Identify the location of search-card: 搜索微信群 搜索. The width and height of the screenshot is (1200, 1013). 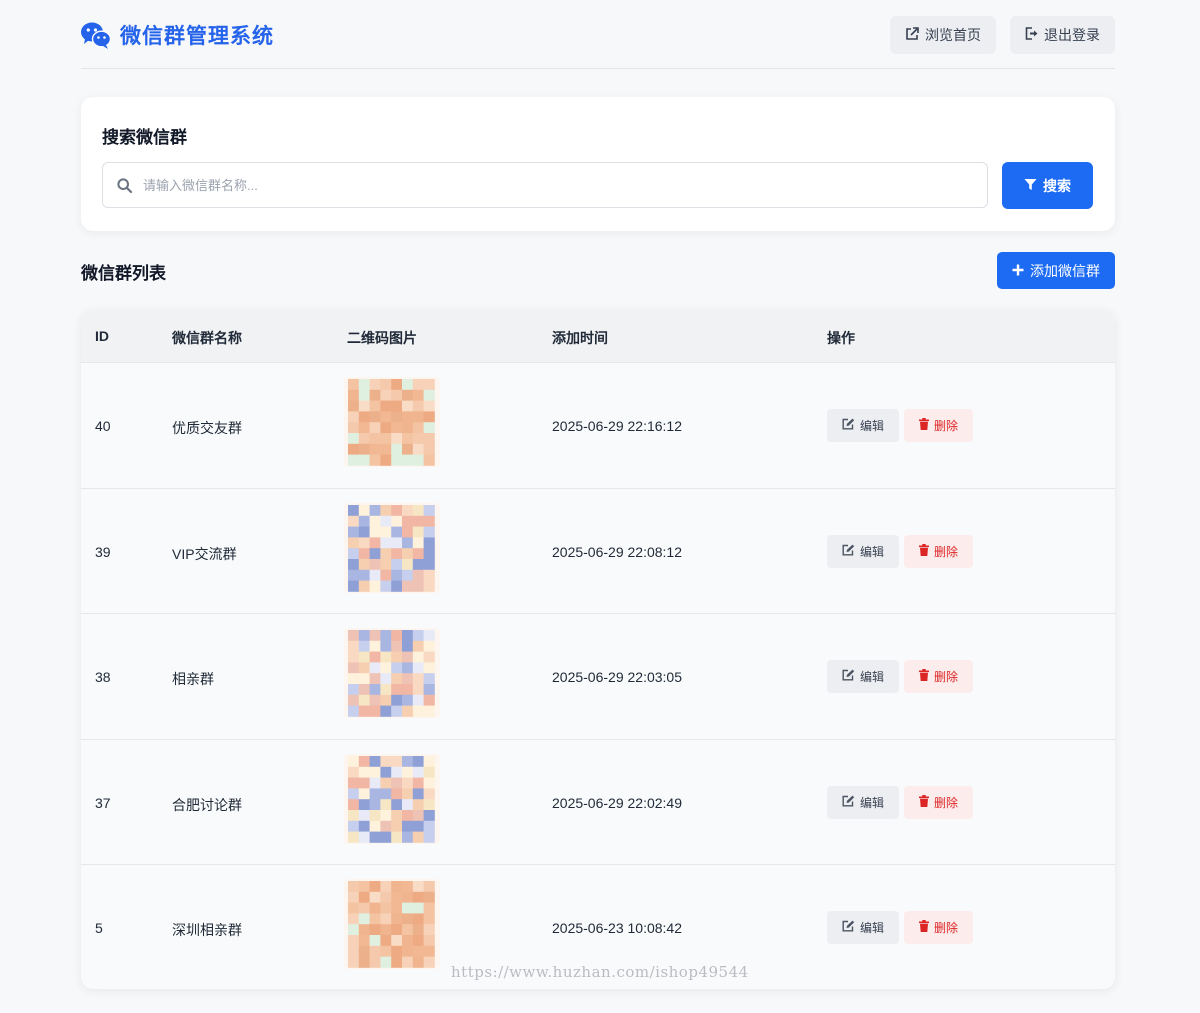
(598, 164).